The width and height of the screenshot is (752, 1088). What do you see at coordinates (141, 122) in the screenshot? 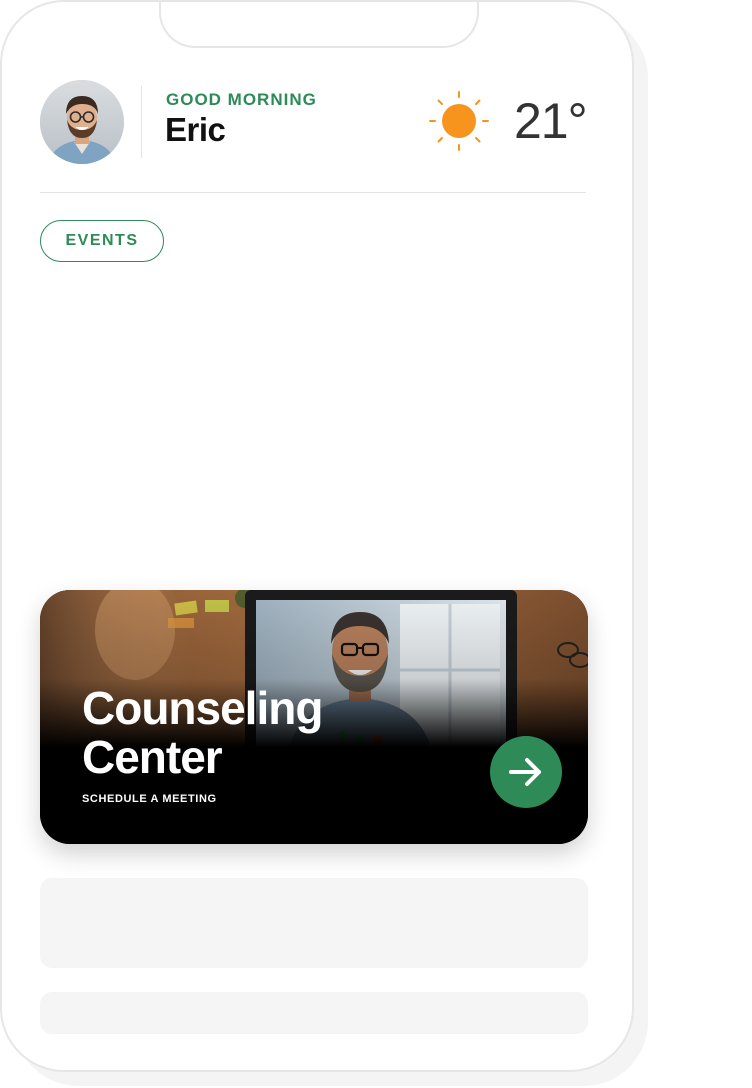
I see `header-divider` at bounding box center [141, 122].